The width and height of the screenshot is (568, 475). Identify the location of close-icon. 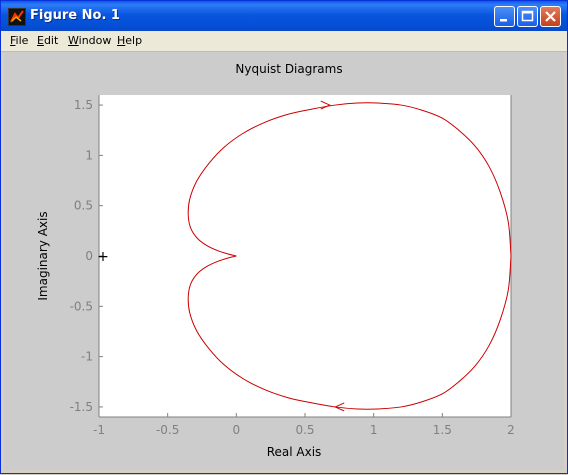
(550, 16).